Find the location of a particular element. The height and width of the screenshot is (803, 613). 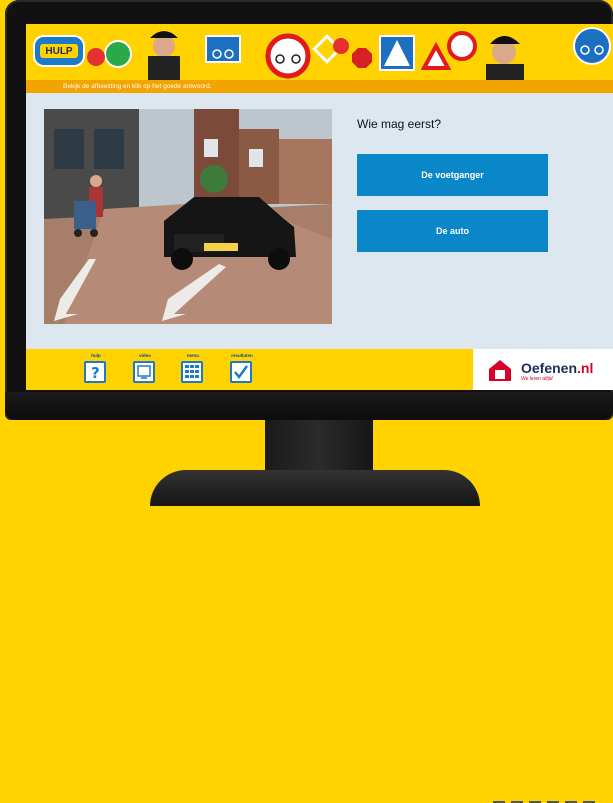

menu-grid-icon is located at coordinates (192, 372).